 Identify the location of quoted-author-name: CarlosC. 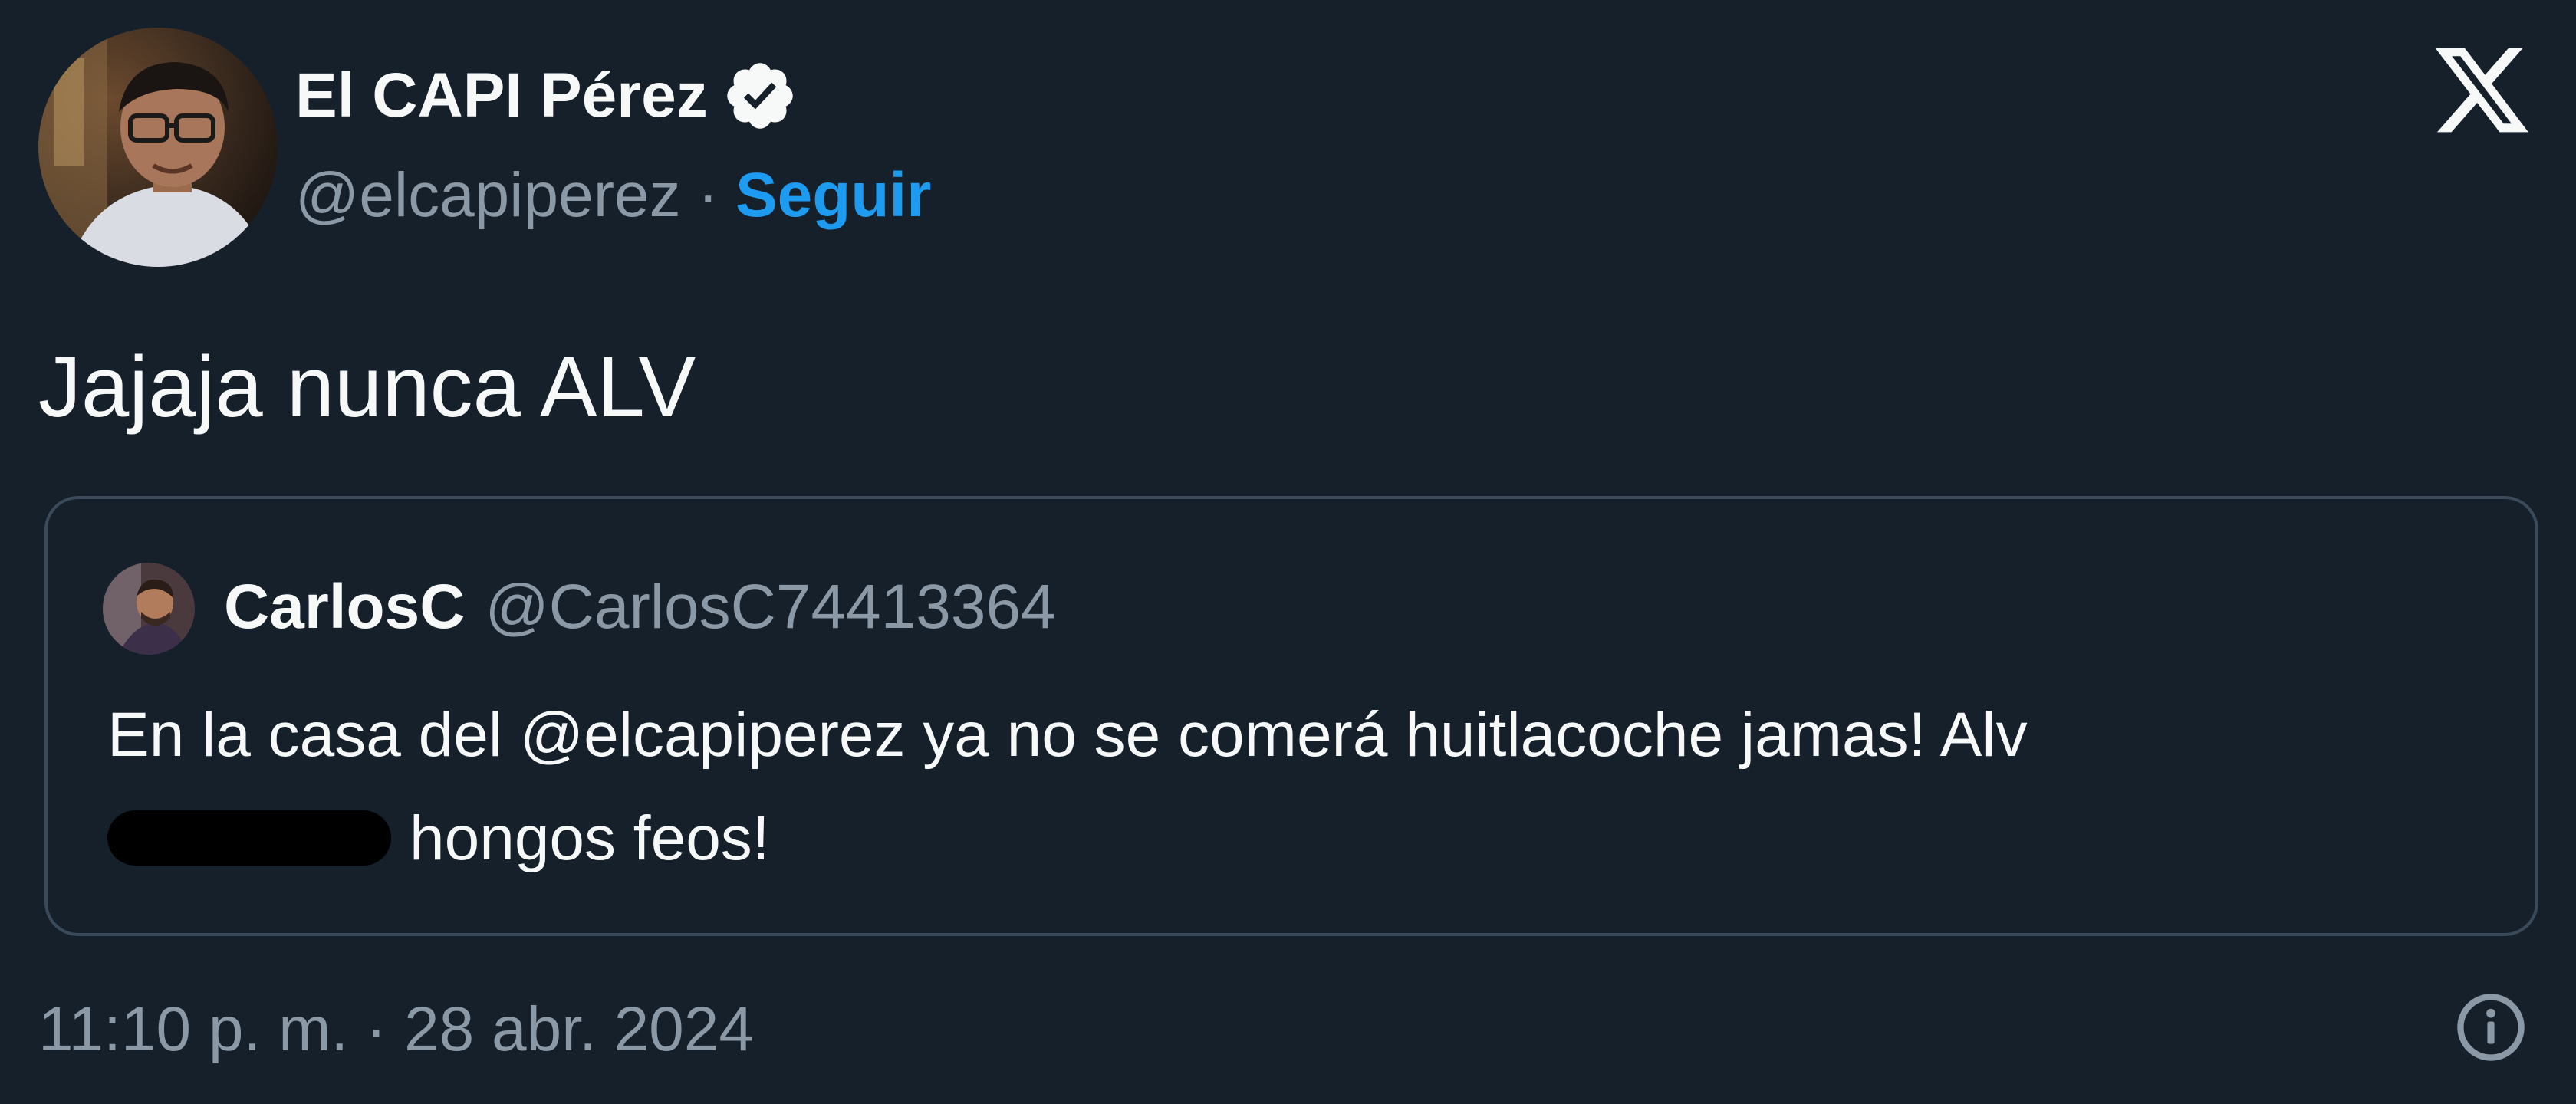
(344, 607).